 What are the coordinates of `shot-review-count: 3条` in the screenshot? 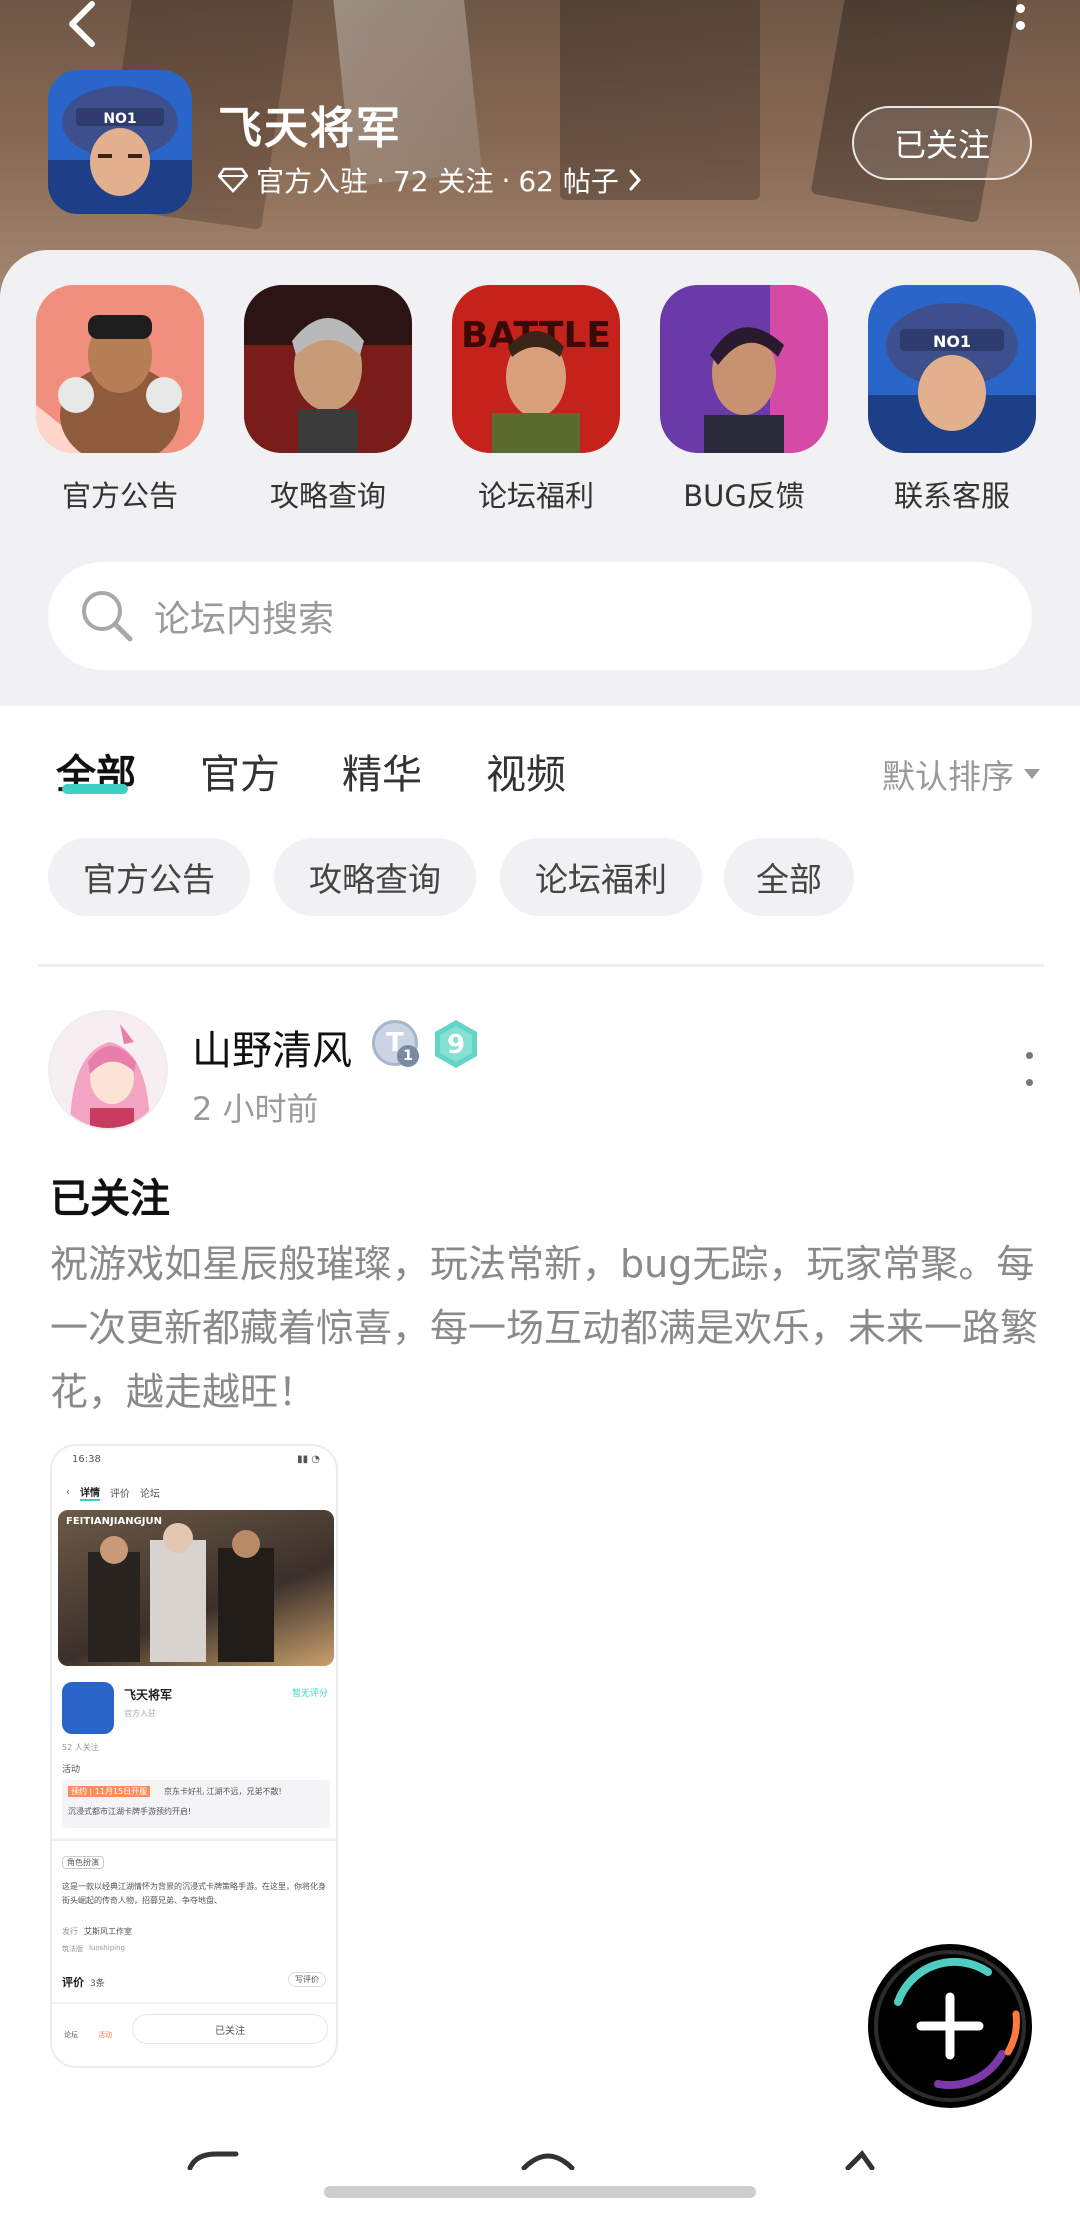 It's located at (97, 1983).